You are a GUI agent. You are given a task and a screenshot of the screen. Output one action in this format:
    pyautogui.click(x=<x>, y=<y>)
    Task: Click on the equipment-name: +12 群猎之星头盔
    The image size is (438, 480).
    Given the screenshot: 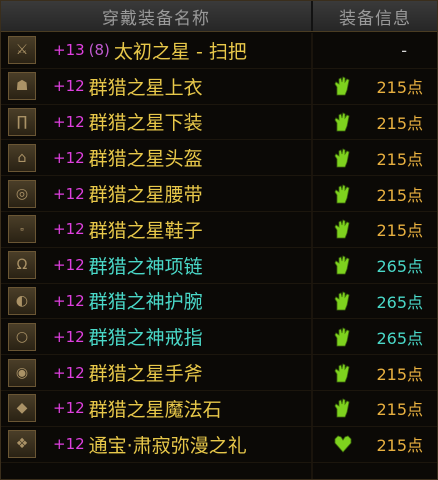 What is the action you would take?
    pyautogui.click(x=128, y=157)
    